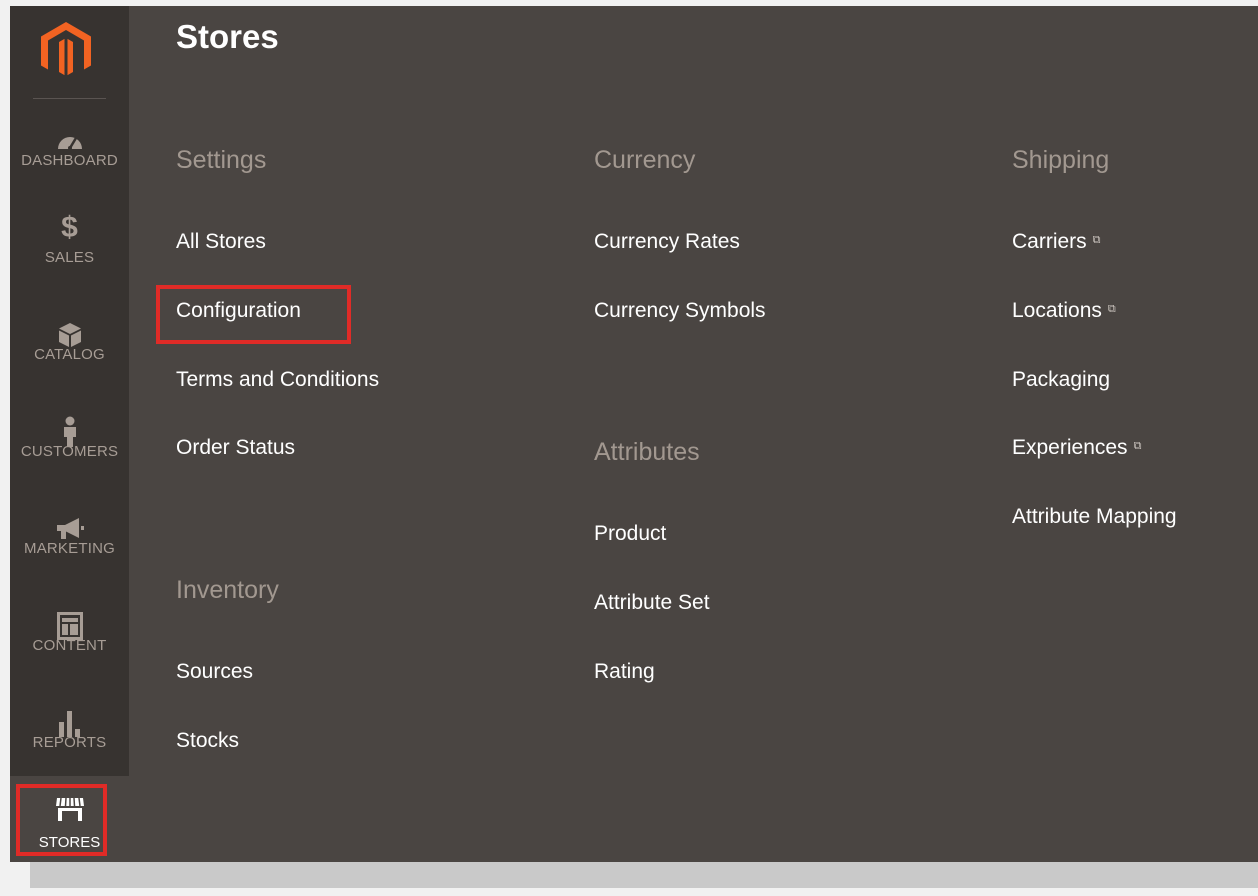 This screenshot has width=1258, height=896. I want to click on link-locations: Locations ⧉, so click(1064, 311).